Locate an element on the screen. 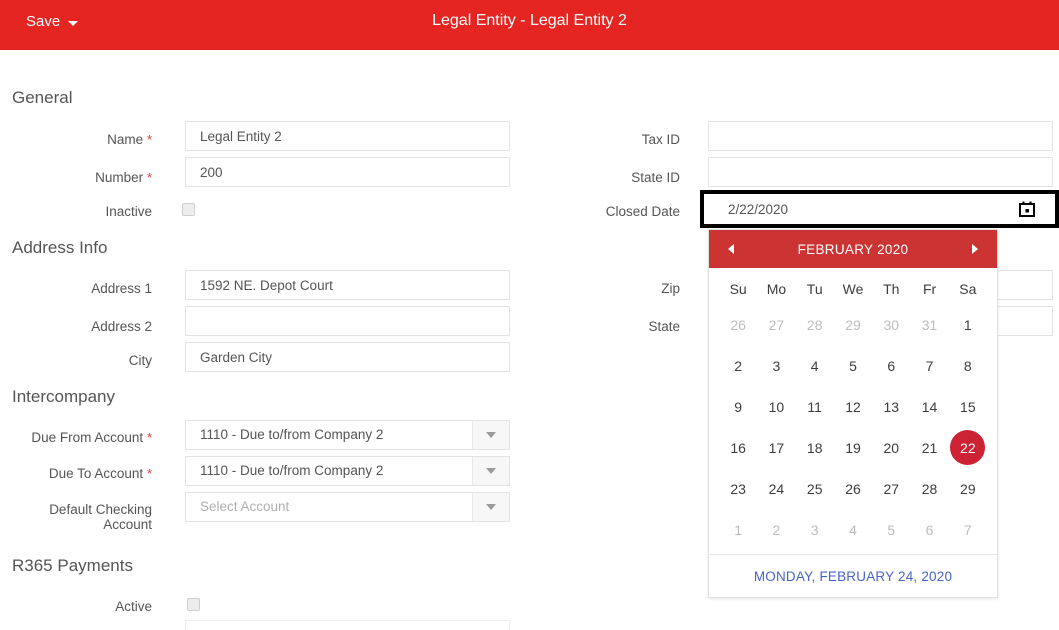 This screenshot has width=1059, height=630. datepicker-dow-tu: Tu is located at coordinates (814, 289).